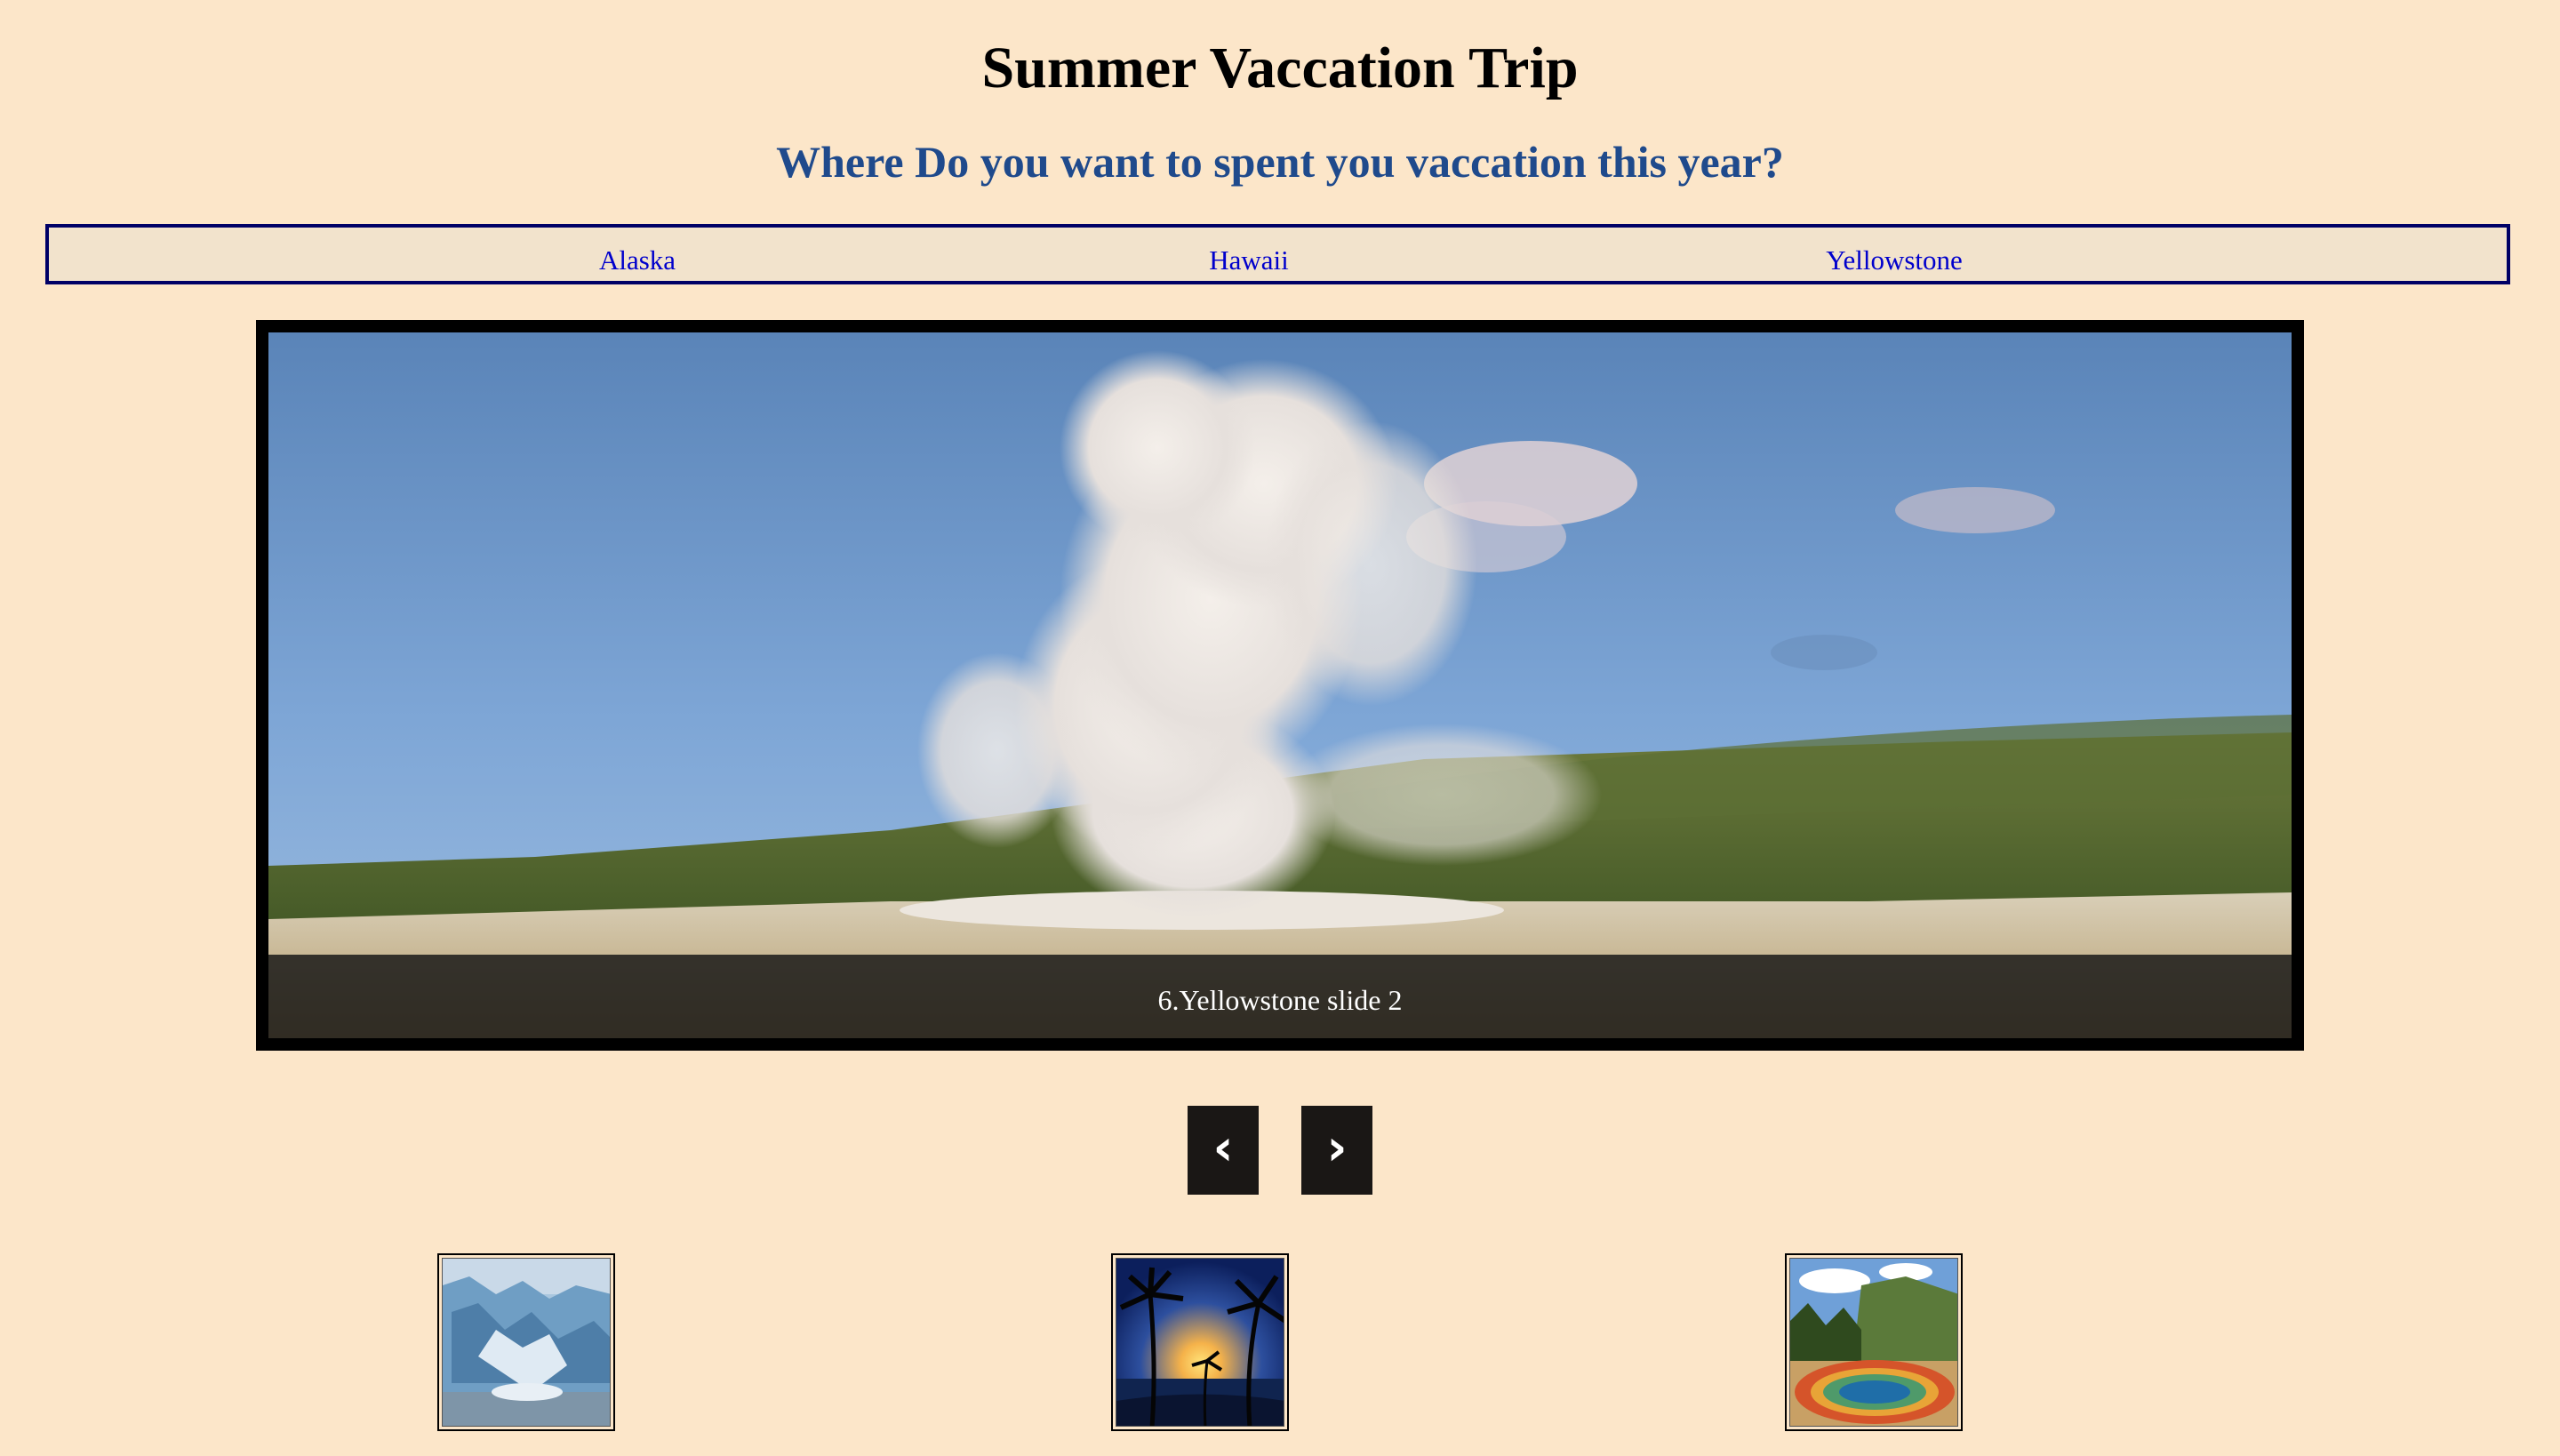 Image resolution: width=2560 pixels, height=1456 pixels. I want to click on page-title: Summer Vaccation Trip, so click(1280, 68).